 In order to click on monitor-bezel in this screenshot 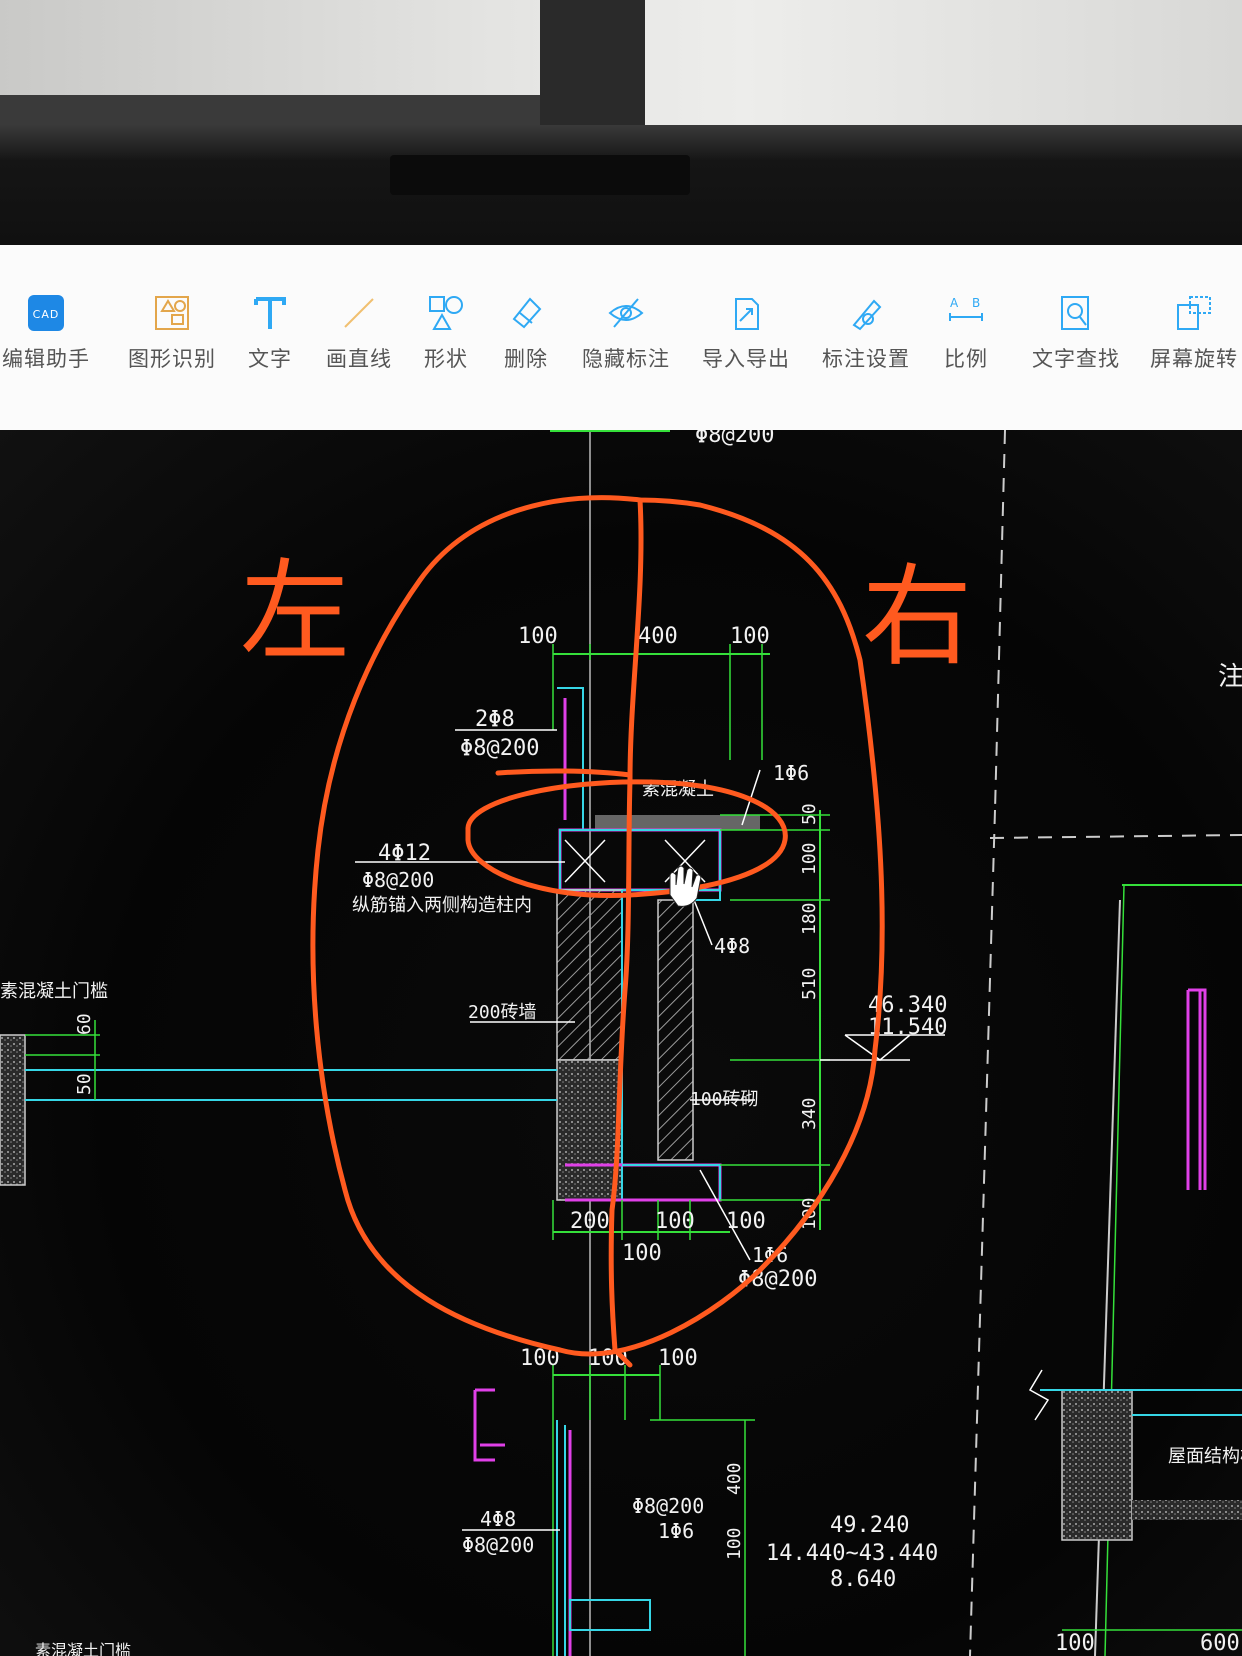, I will do `click(621, 185)`.